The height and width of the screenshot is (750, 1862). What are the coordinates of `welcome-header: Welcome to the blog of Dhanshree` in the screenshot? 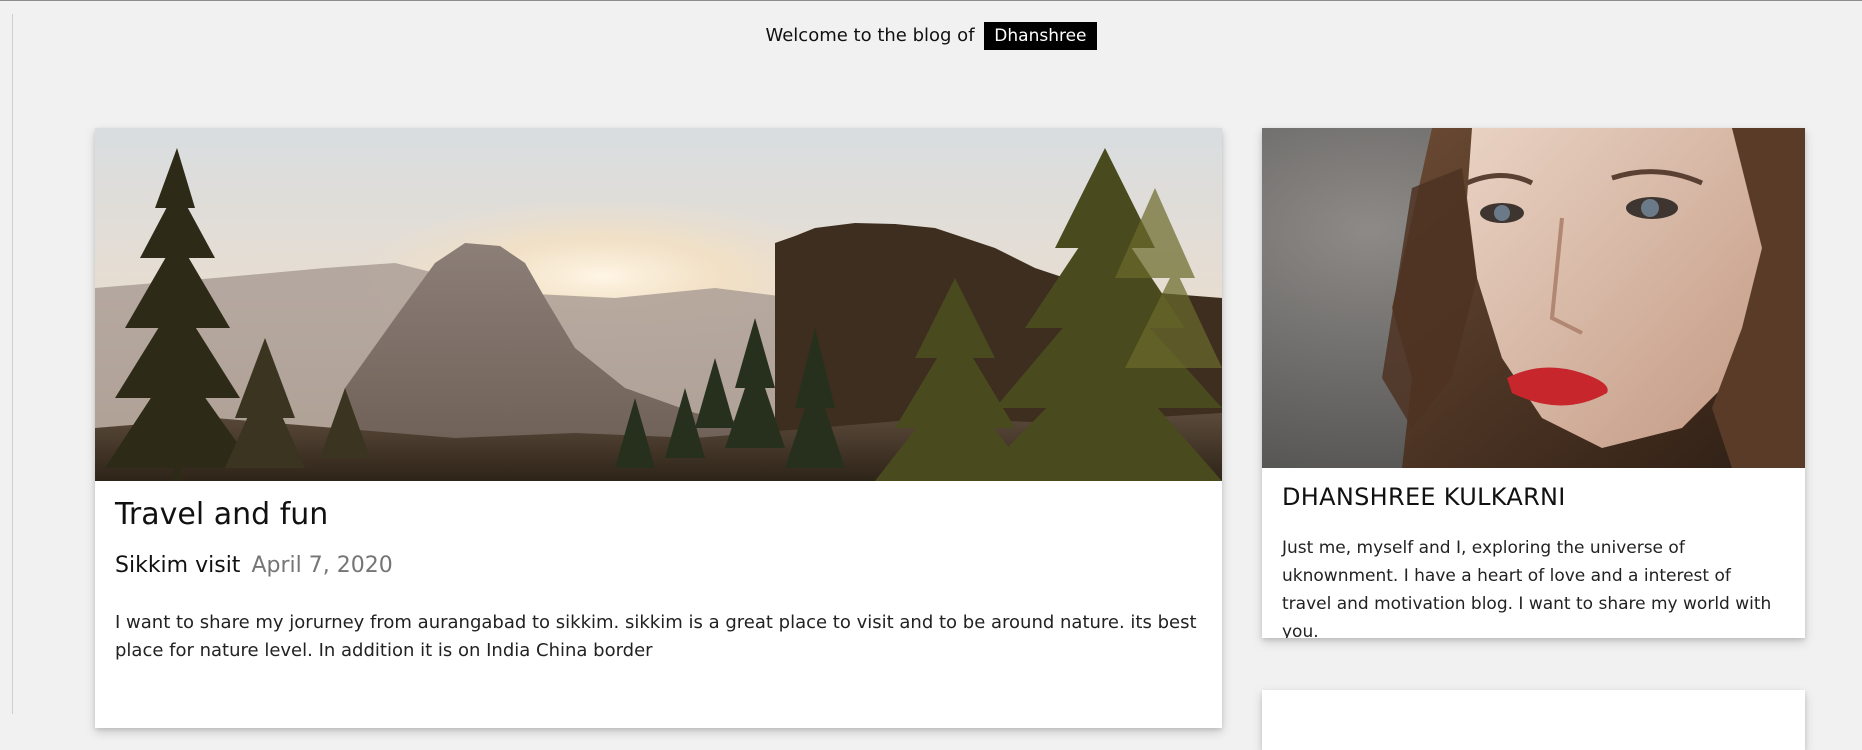 It's located at (931, 36).